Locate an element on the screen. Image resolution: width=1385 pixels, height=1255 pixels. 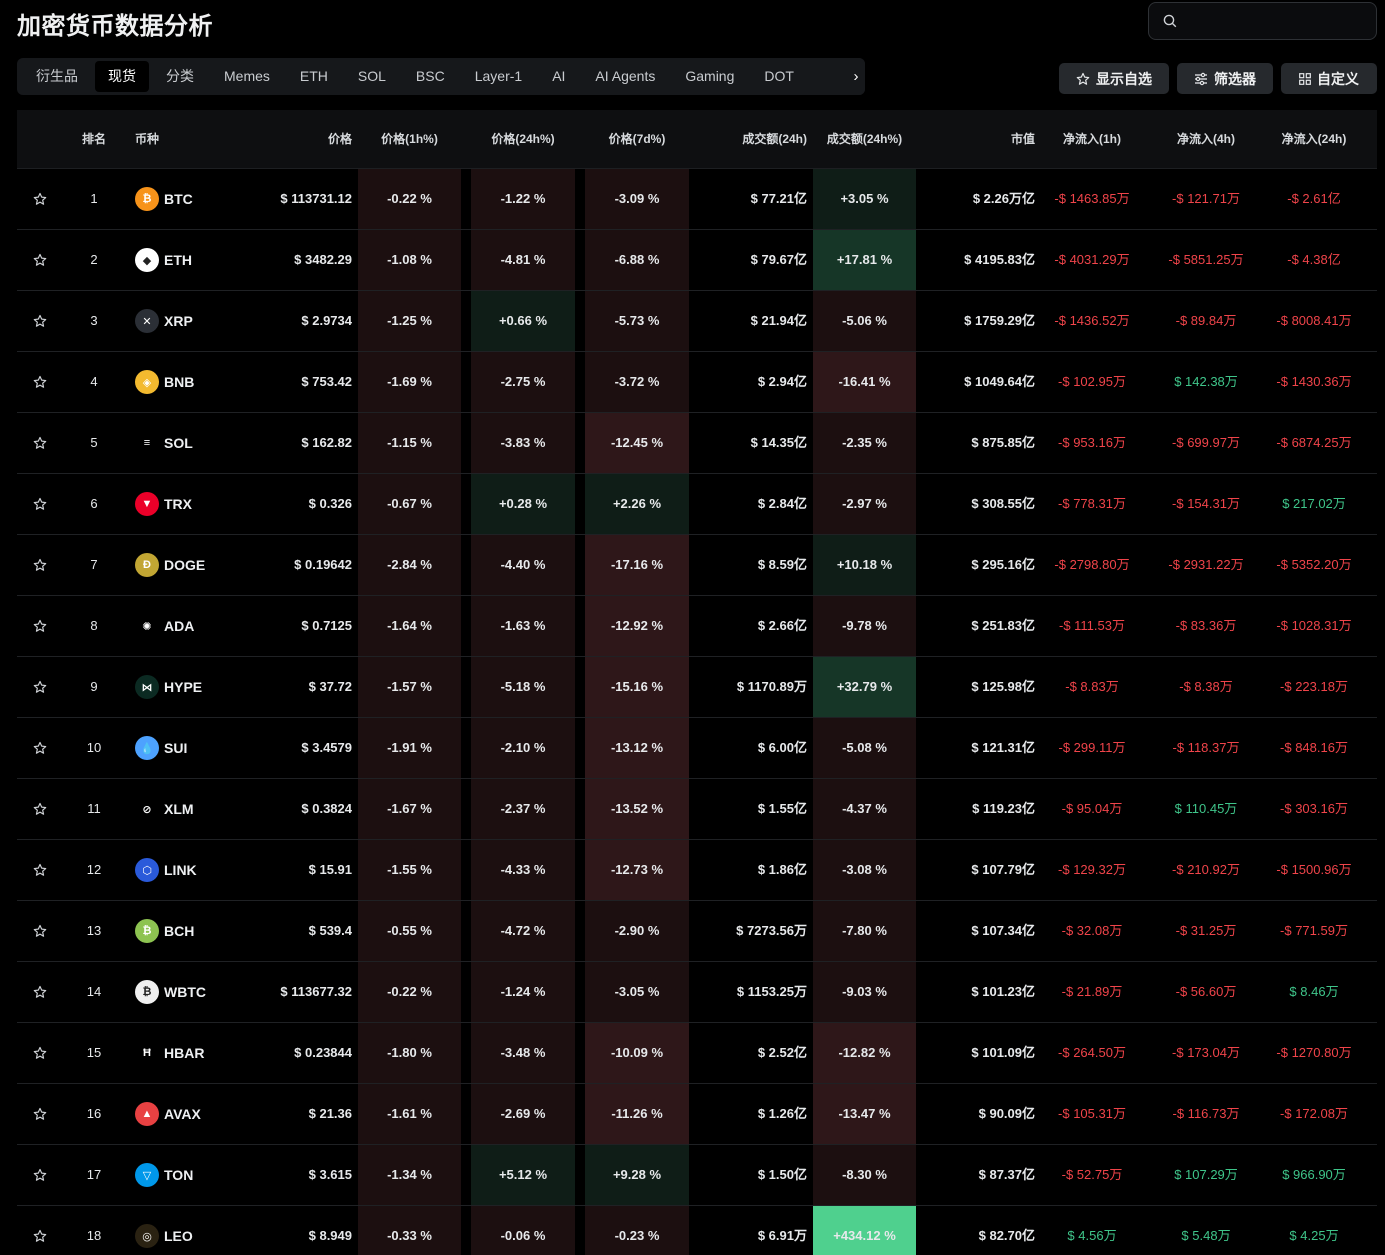
coin-symbol: ETH is located at coordinates (178, 260).